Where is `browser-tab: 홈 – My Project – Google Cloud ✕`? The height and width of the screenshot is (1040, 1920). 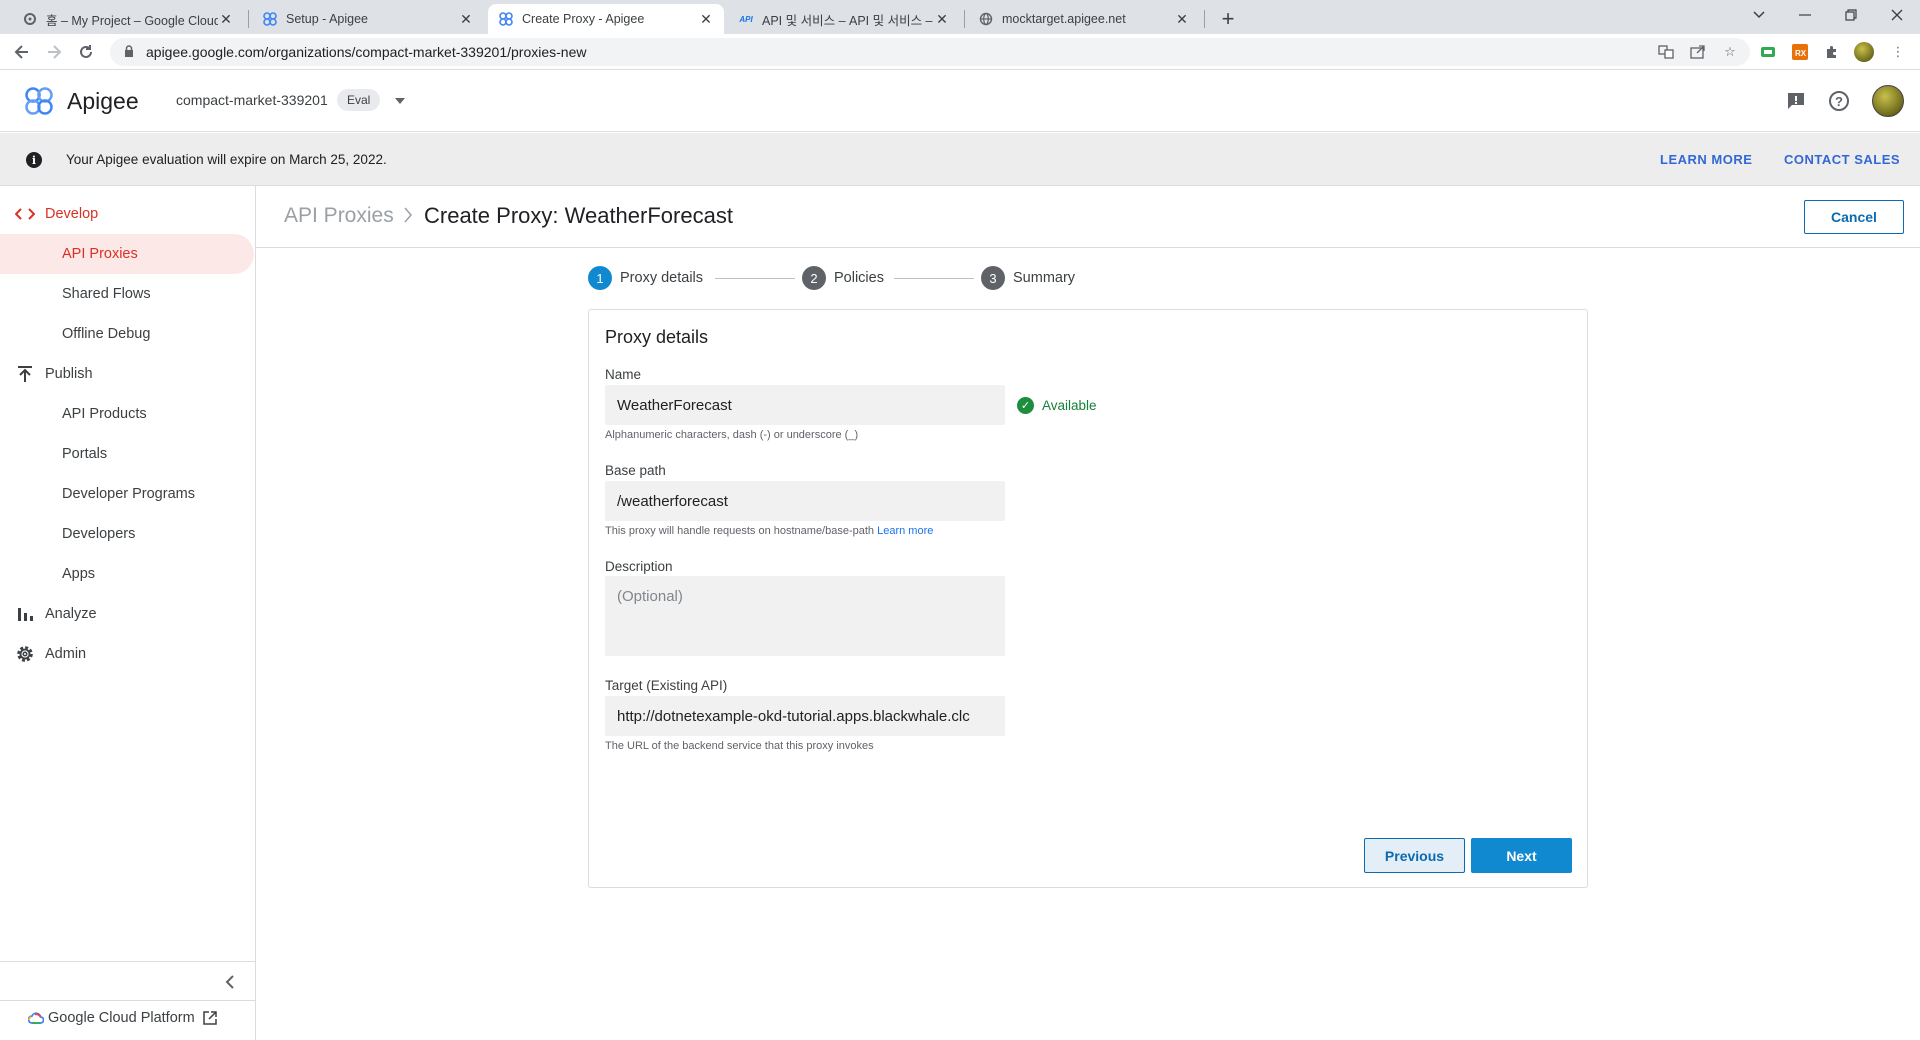
browser-tab: 홈 – My Project – Google Cloud ✕ is located at coordinates (128, 19).